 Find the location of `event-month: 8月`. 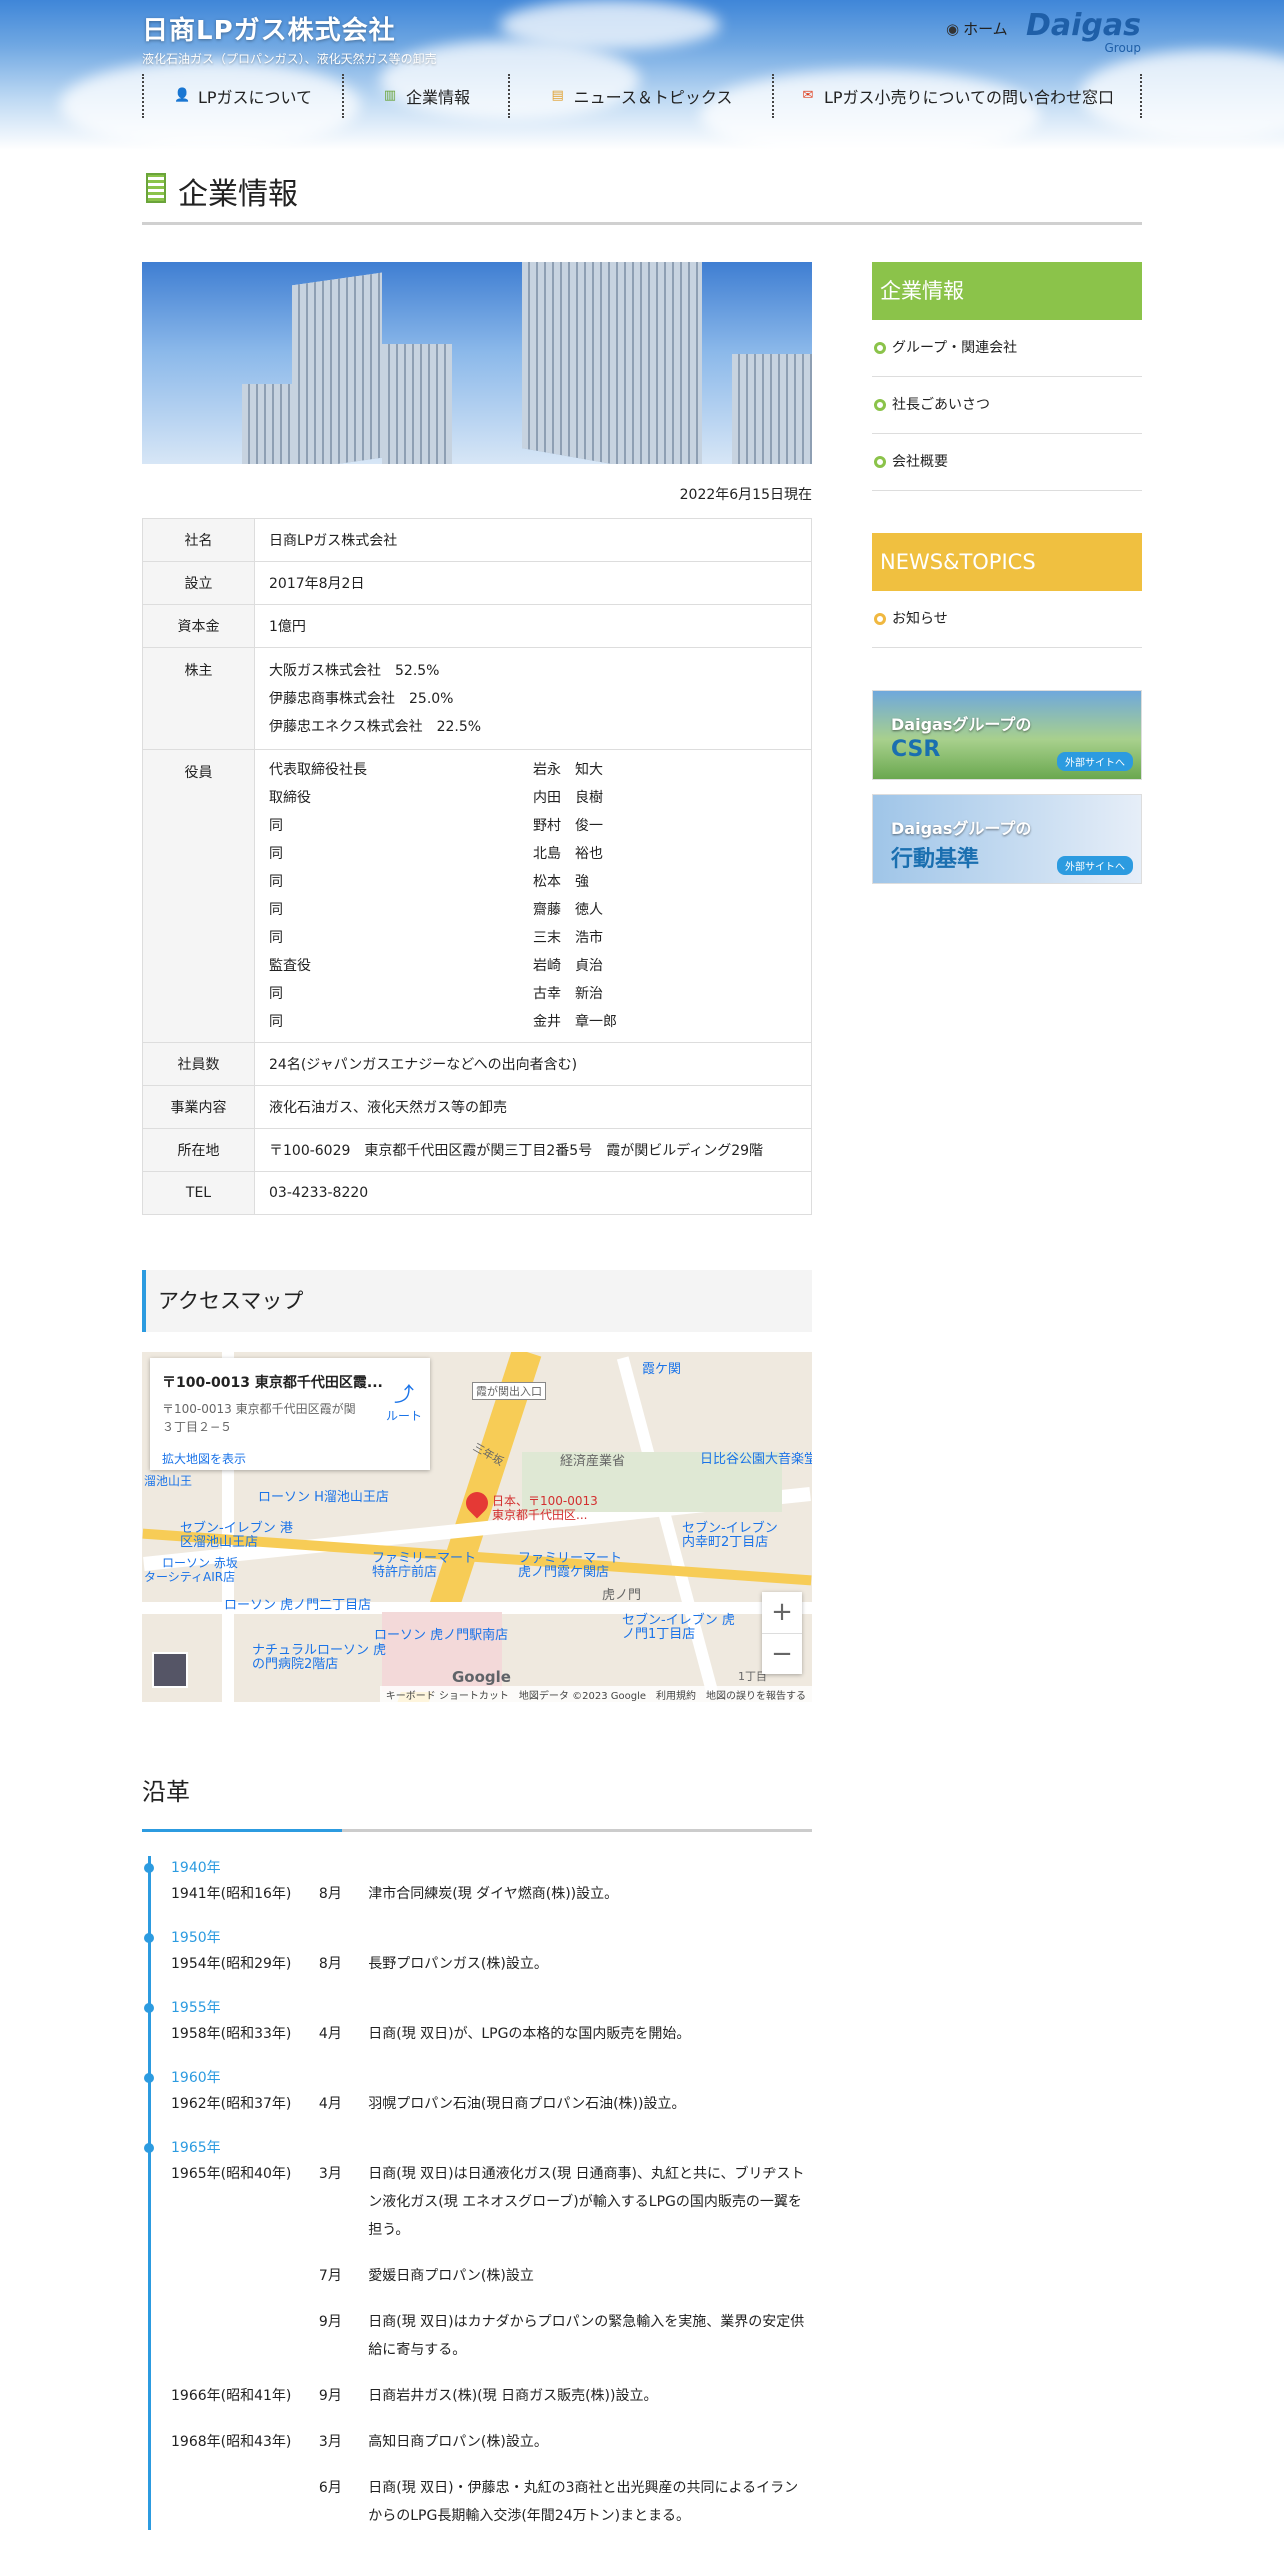

event-month: 8月 is located at coordinates (330, 1964).